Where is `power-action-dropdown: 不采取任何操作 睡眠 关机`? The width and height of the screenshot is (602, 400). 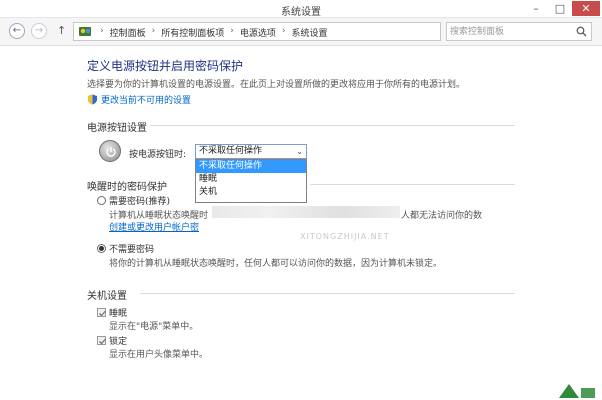 power-action-dropdown: 不采取任何操作 睡眠 关机 is located at coordinates (251, 181).